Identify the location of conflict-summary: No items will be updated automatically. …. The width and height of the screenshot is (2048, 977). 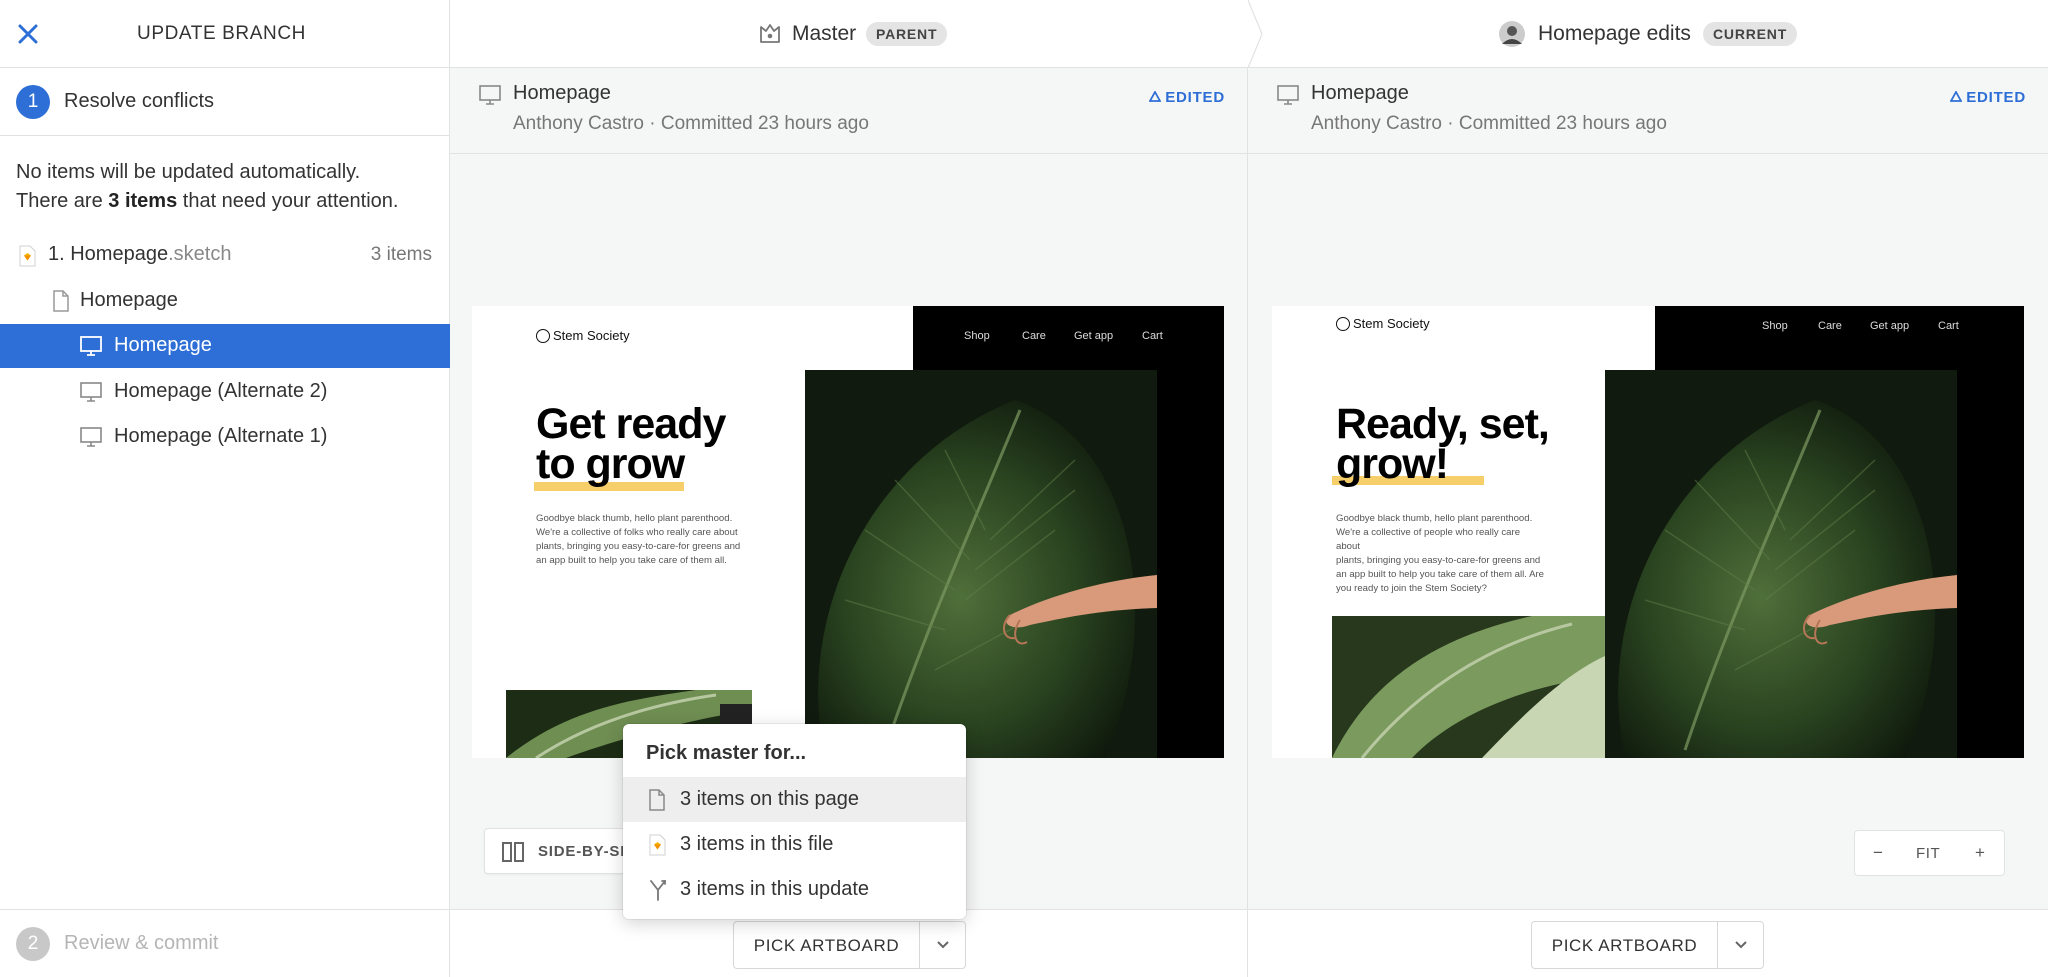
(207, 187).